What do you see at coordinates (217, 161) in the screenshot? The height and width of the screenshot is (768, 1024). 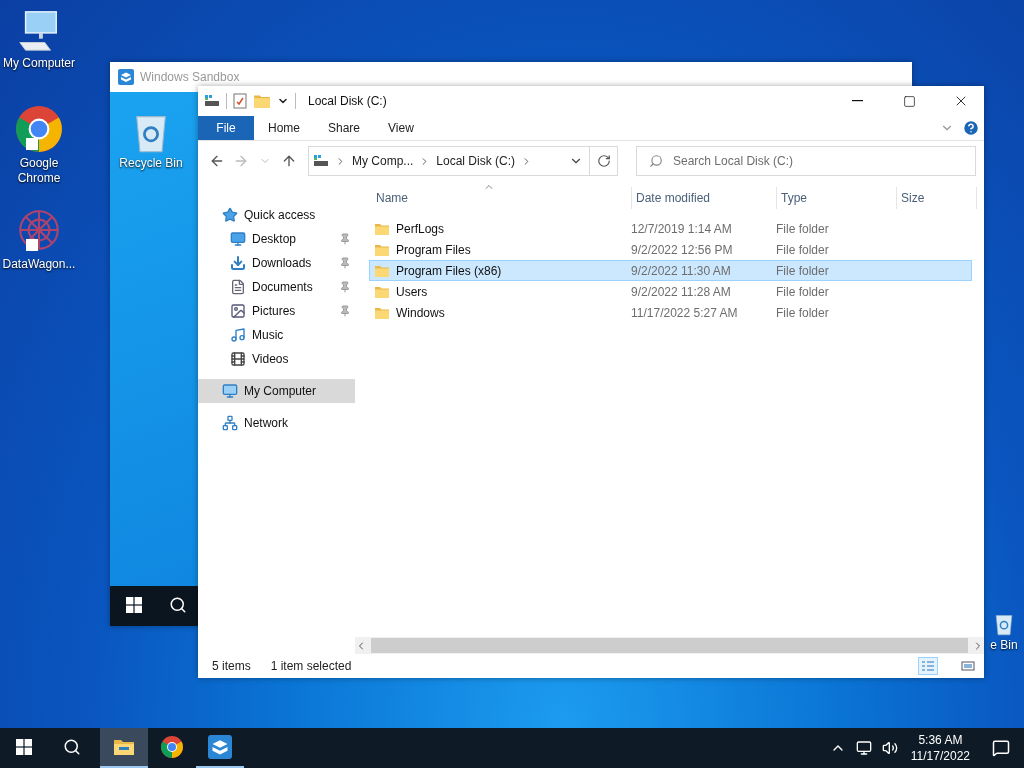 I see `back-icon` at bounding box center [217, 161].